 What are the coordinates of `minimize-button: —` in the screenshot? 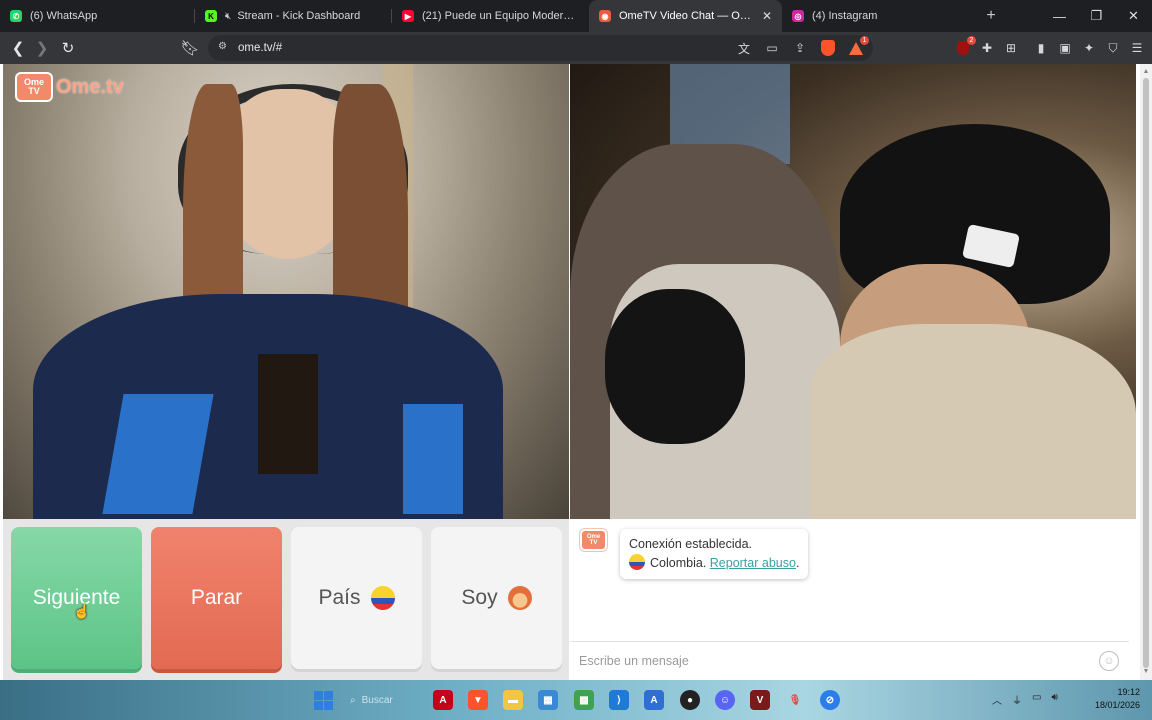 It's located at (1059, 16).